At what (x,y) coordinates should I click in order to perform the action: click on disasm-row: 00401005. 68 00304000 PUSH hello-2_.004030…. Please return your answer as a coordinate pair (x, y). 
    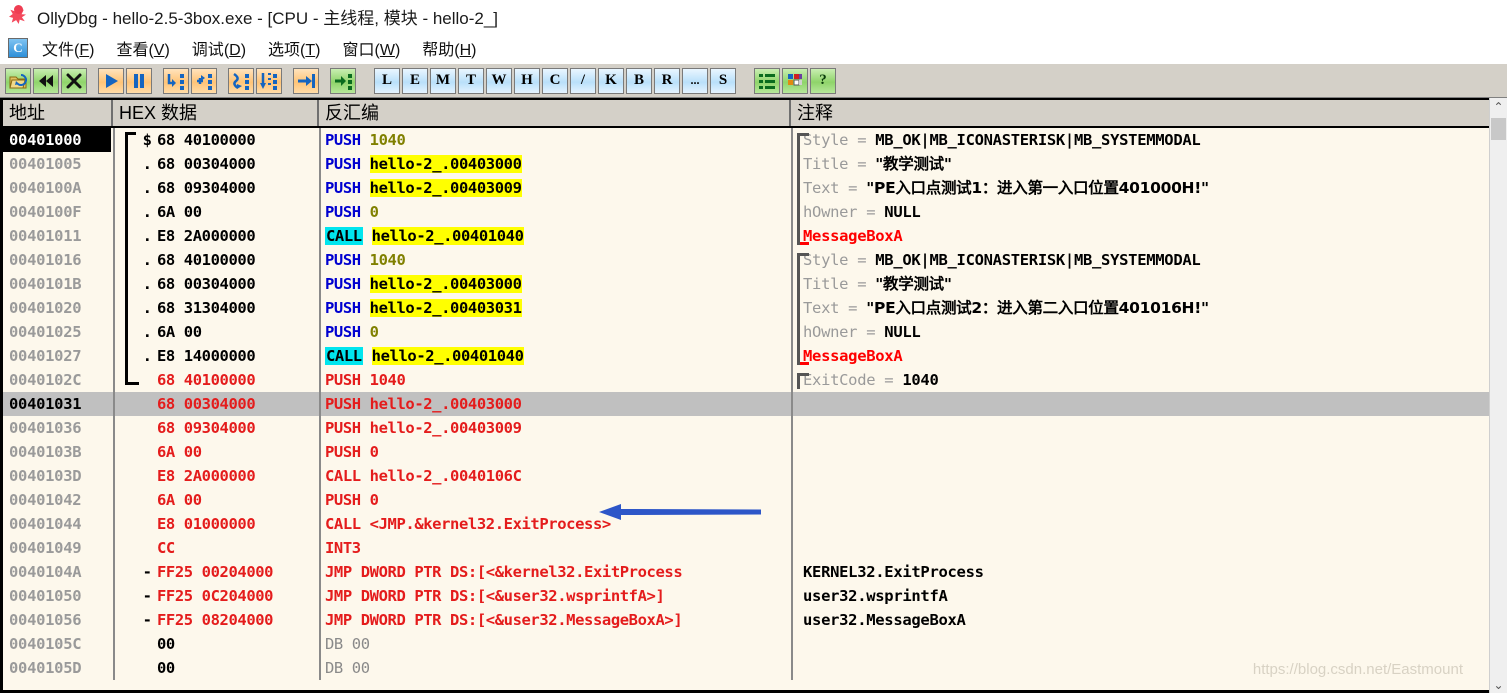
    Looking at the image, I should click on (746, 164).